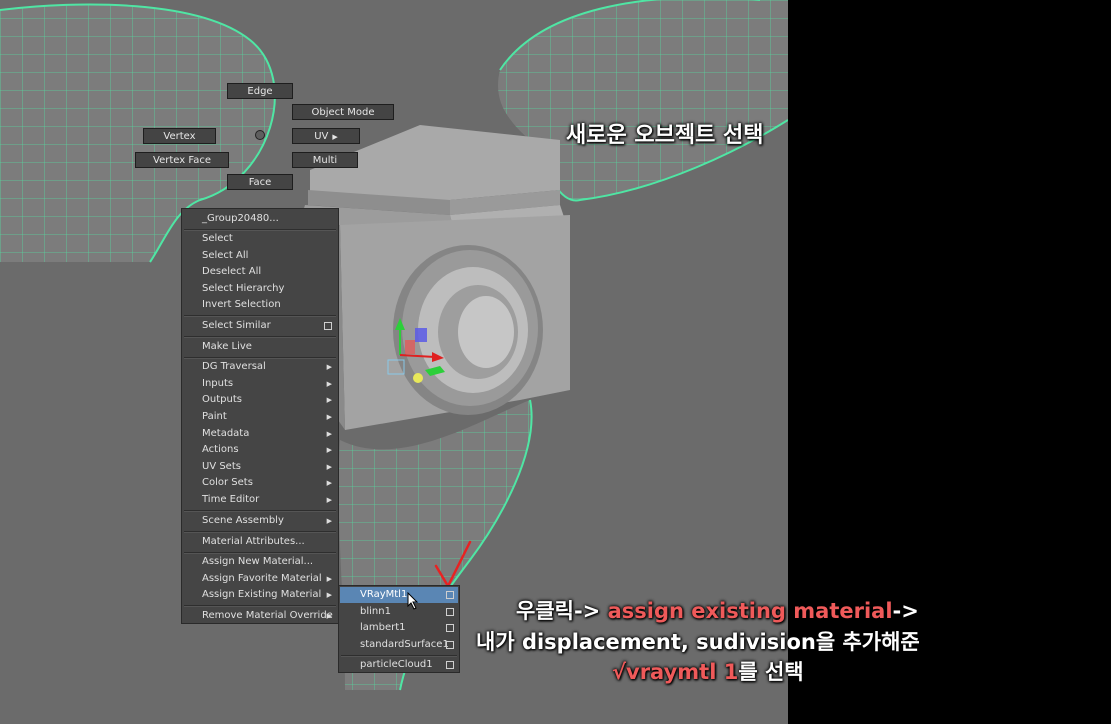 The width and height of the screenshot is (1111, 724). What do you see at coordinates (243, 520) in the screenshot?
I see `menu-item-scene-assembly-label: Scene Assembly` at bounding box center [243, 520].